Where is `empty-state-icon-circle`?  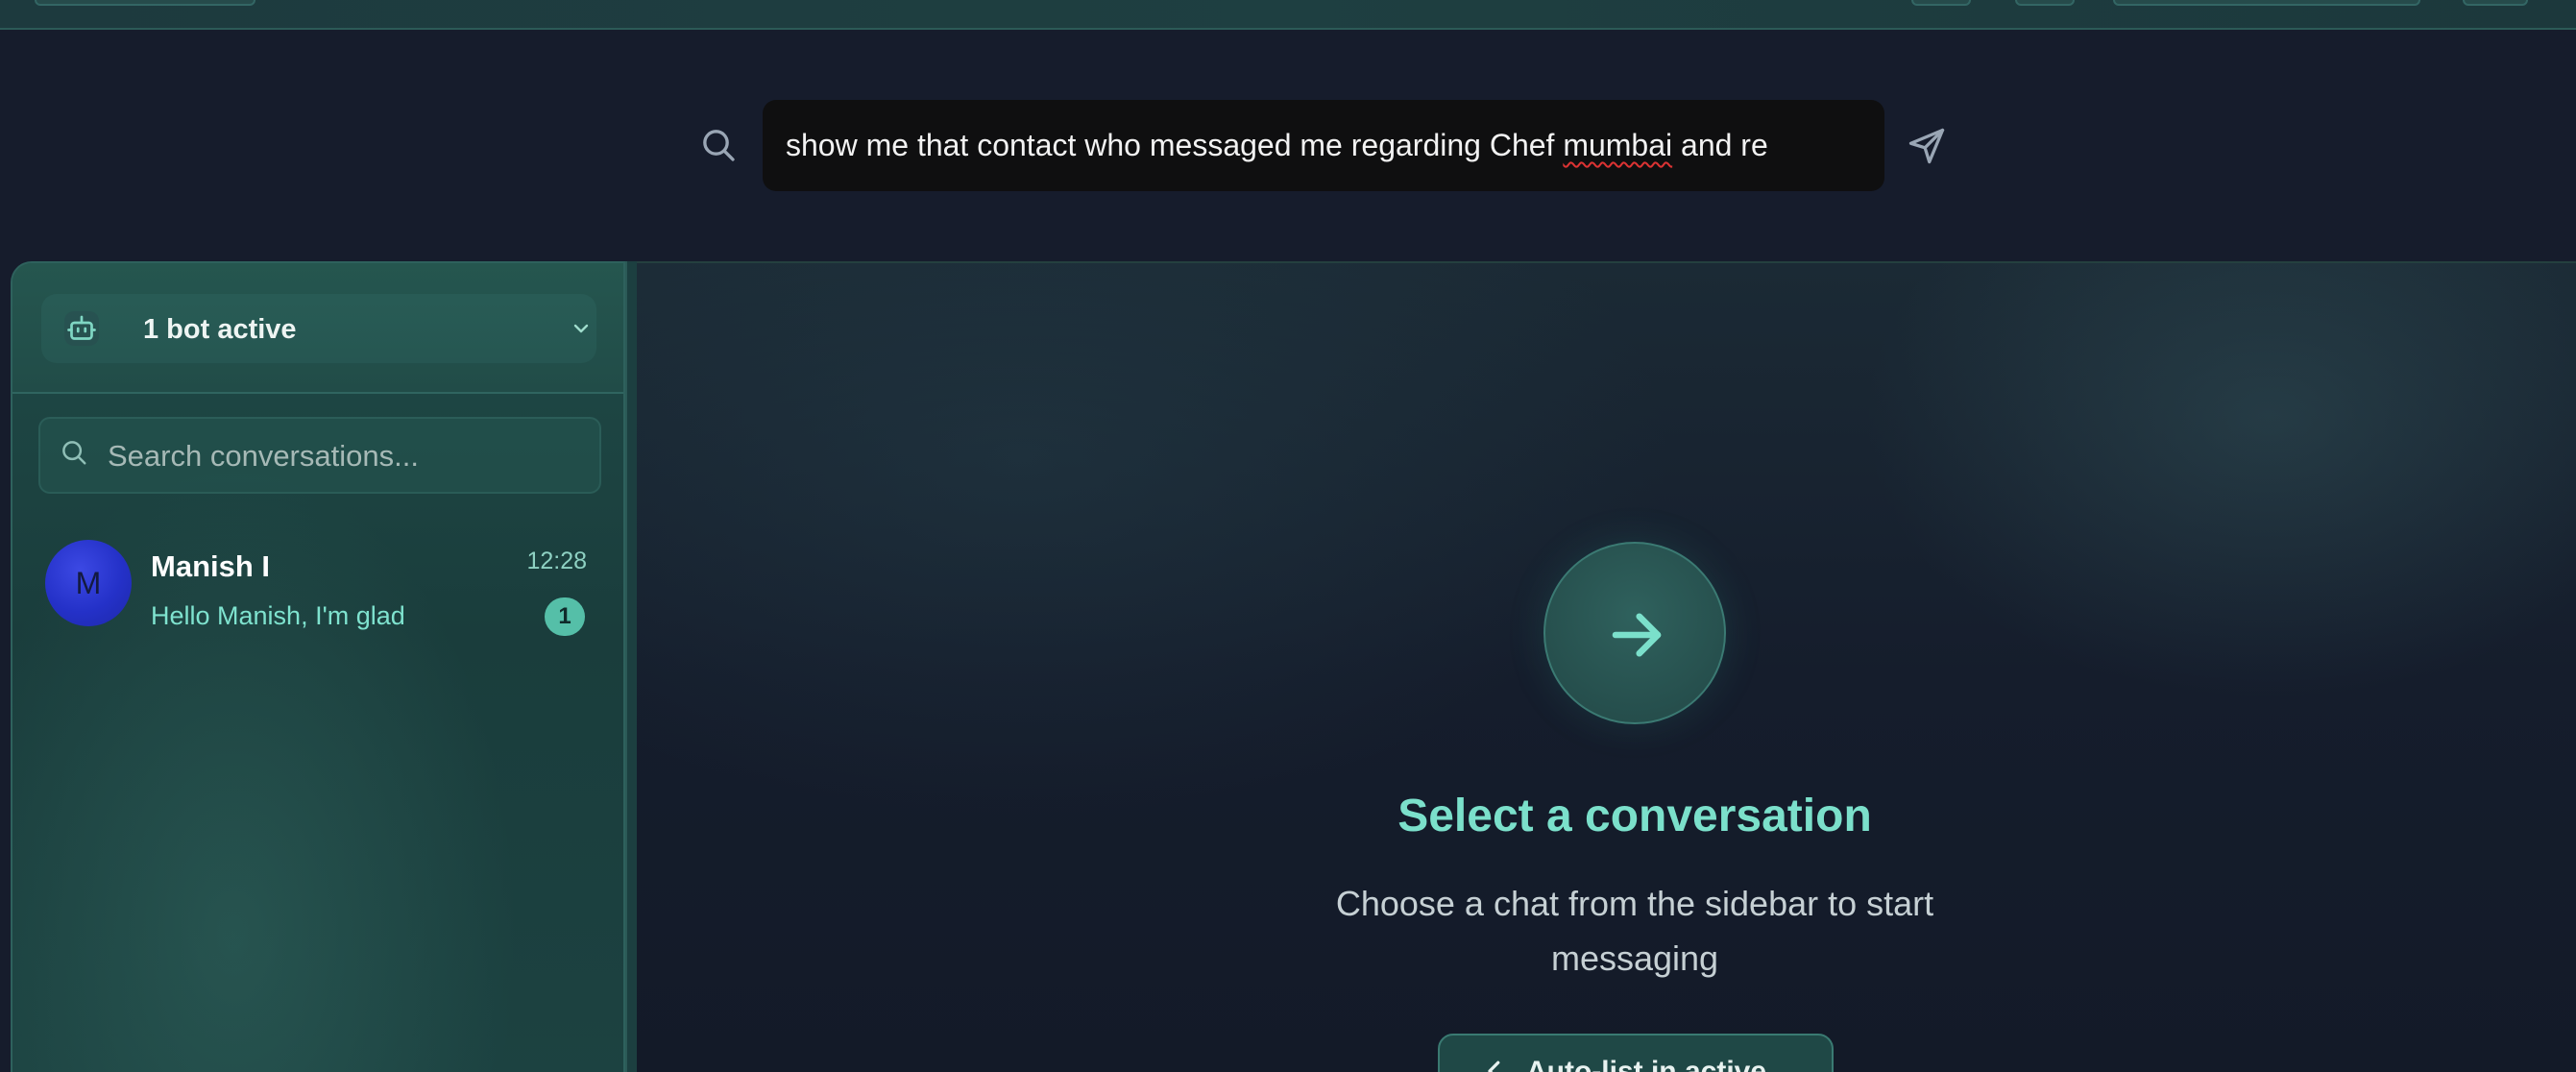
empty-state-icon-circle is located at coordinates (1634, 633).